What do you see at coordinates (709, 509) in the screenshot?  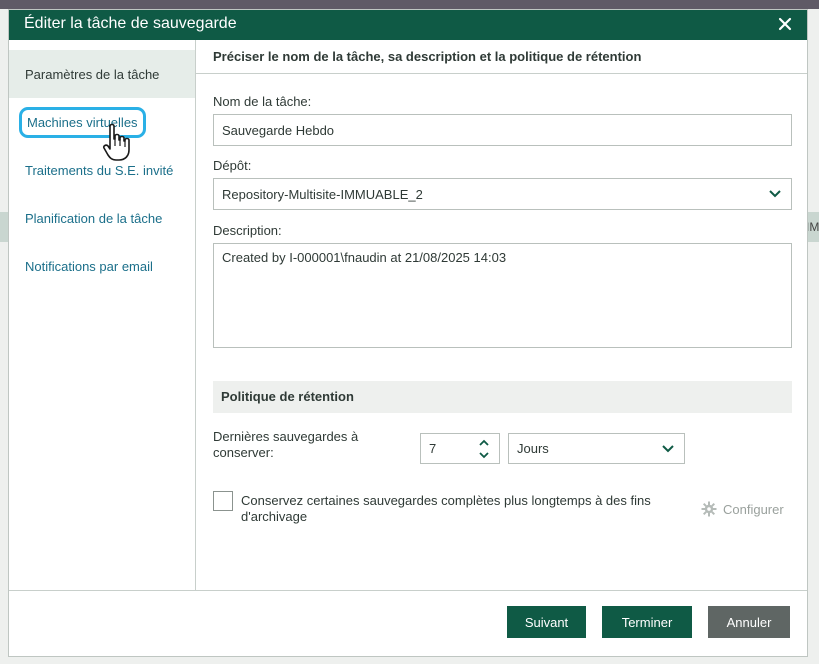 I see `gear-icon` at bounding box center [709, 509].